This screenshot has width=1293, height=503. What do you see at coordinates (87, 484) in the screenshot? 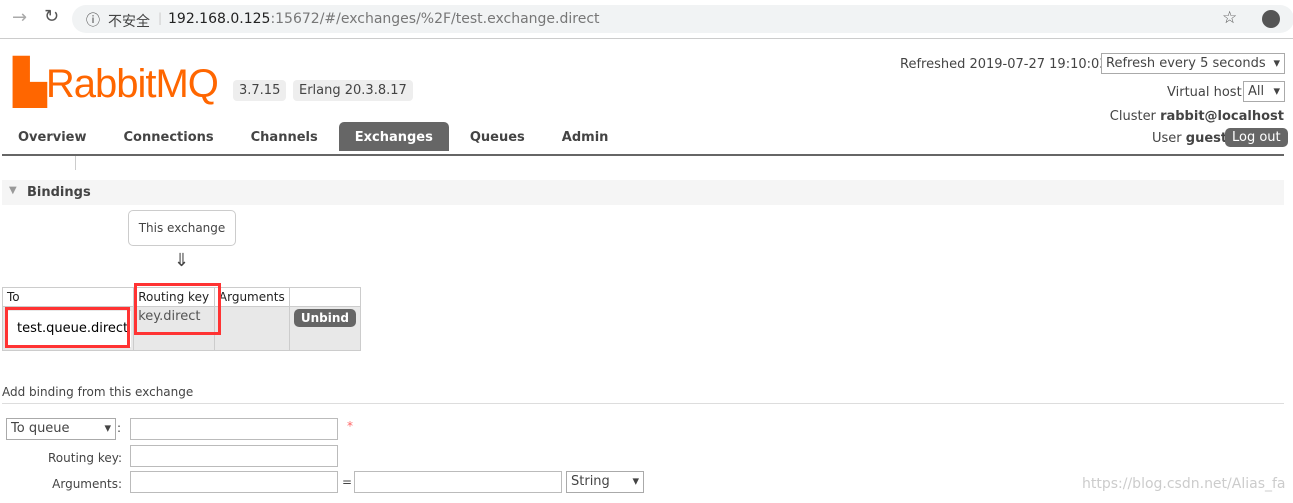
I see `arguments-label: Arguments:` at bounding box center [87, 484].